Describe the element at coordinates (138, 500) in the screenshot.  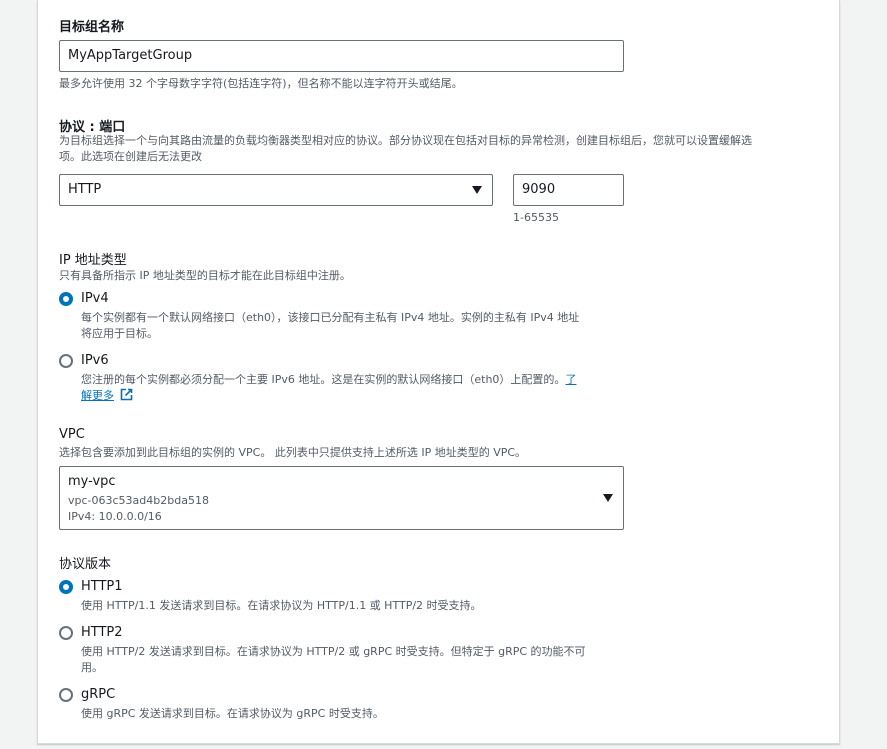
I see `vpc-id: vpc-063c53ad4b2bda518` at that location.